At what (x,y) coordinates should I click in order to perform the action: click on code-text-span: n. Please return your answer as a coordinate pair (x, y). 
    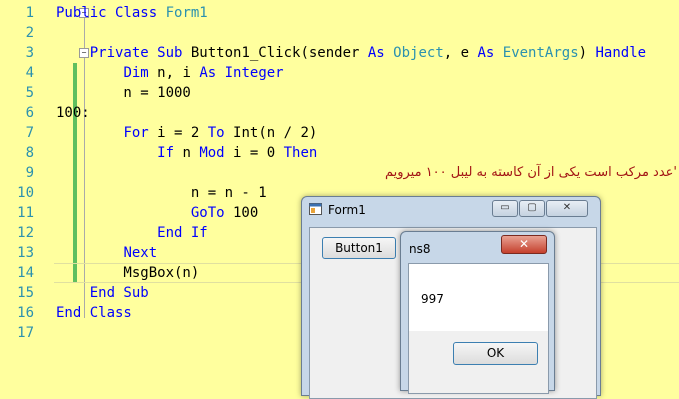
    Looking at the image, I should click on (187, 153).